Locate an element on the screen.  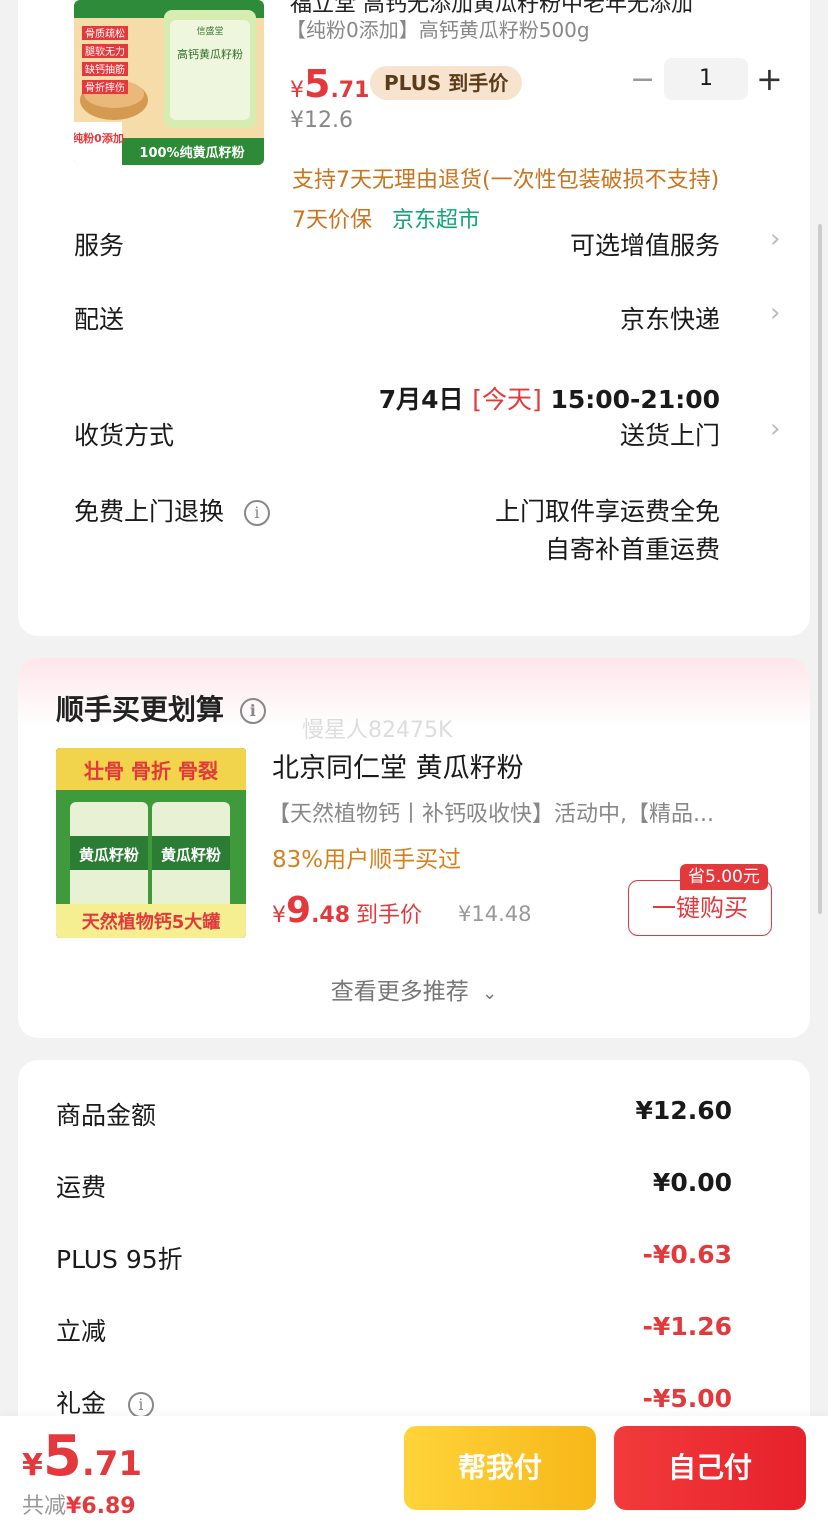
recommend-item-image: 壮骨 骨折 骨裂 黄瓜籽粉 黄瓜籽粉 天然植物钙5大罐 is located at coordinates (151, 843).